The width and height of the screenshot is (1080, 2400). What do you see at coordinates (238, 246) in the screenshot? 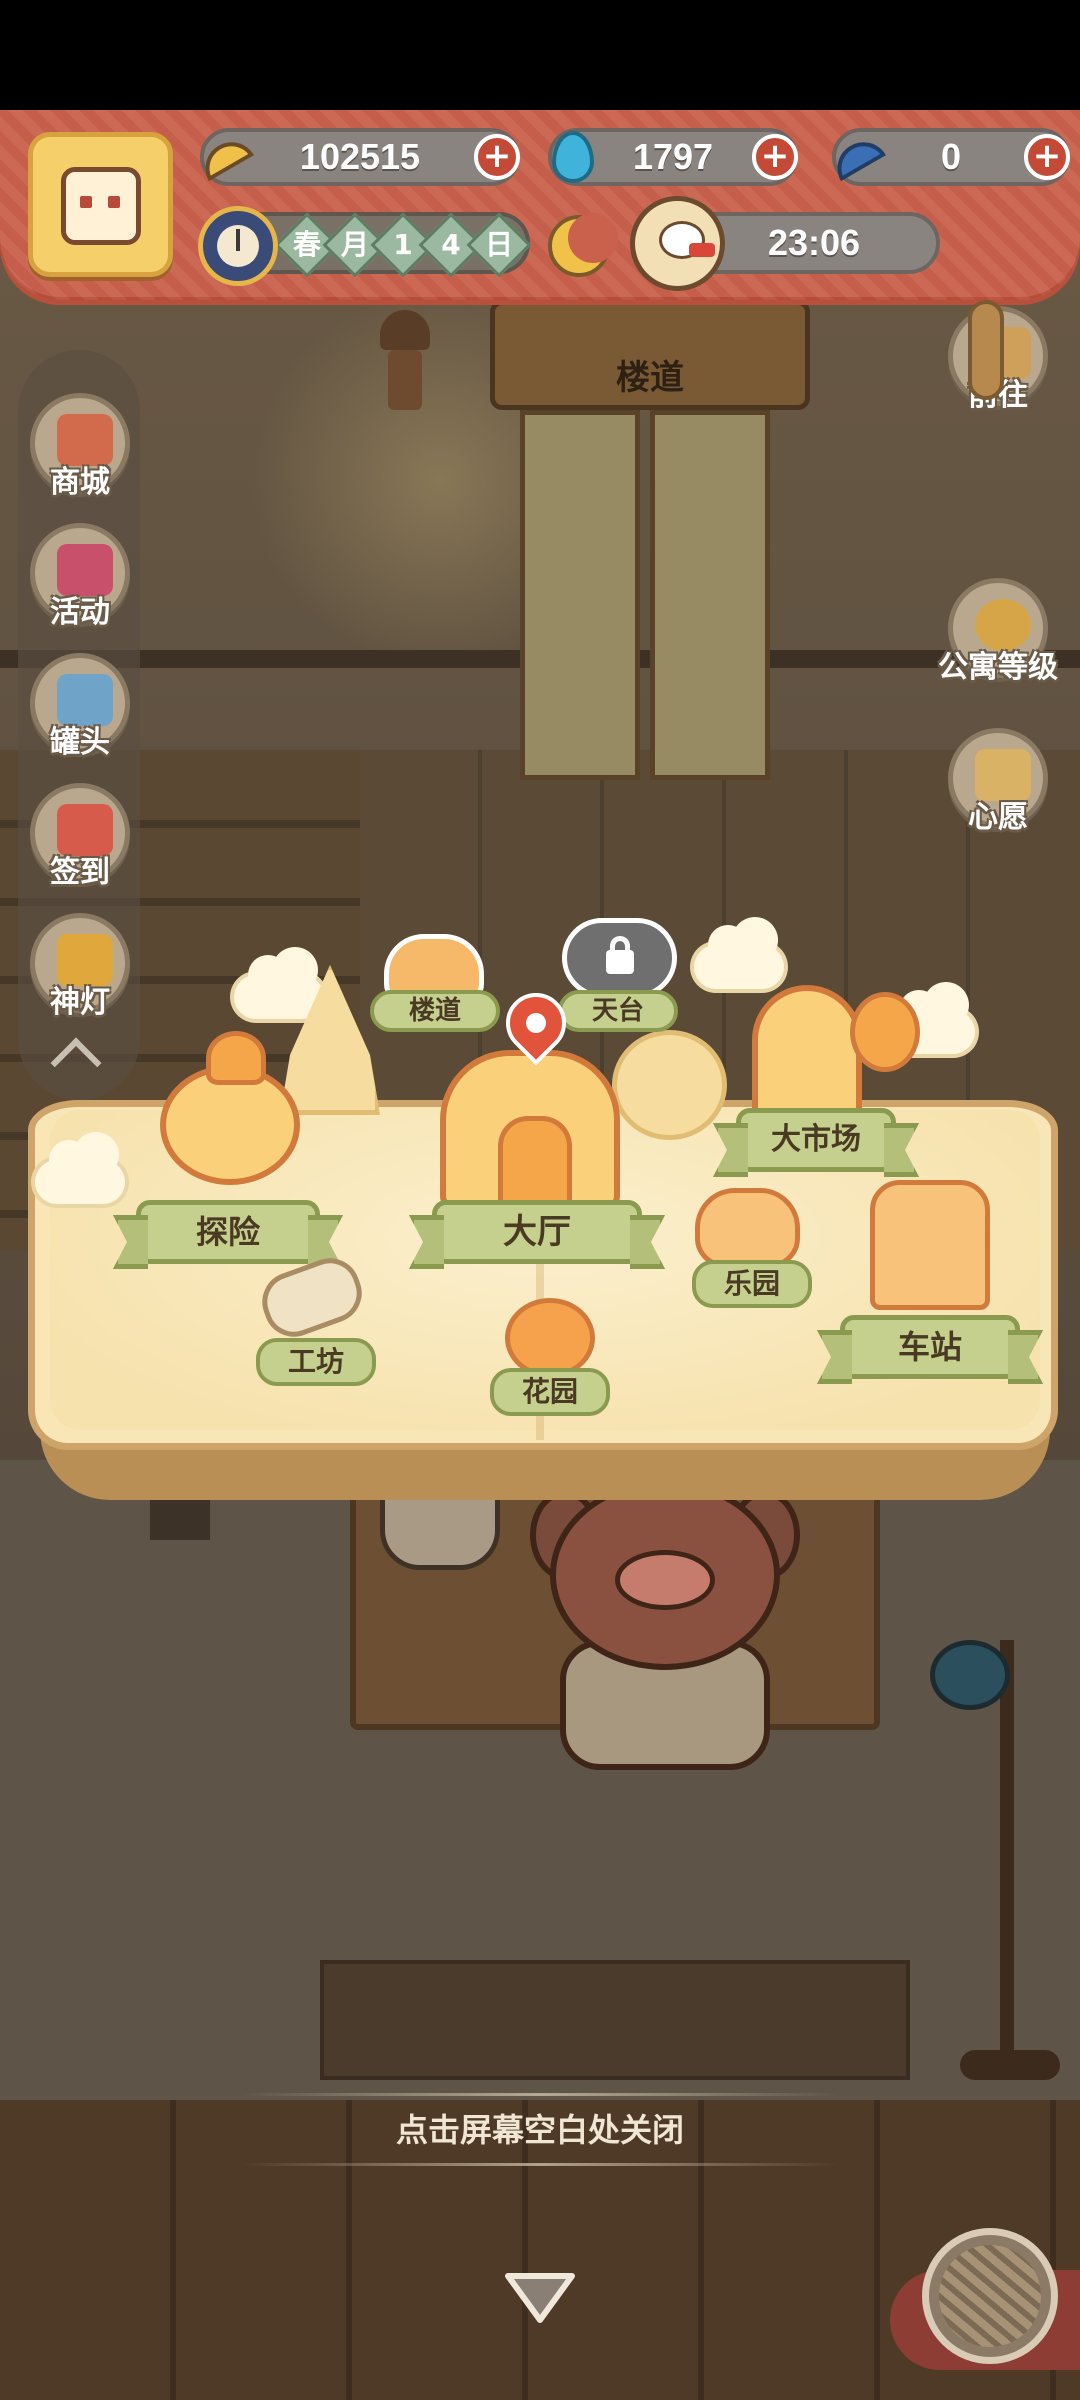
I see `clock-icon` at bounding box center [238, 246].